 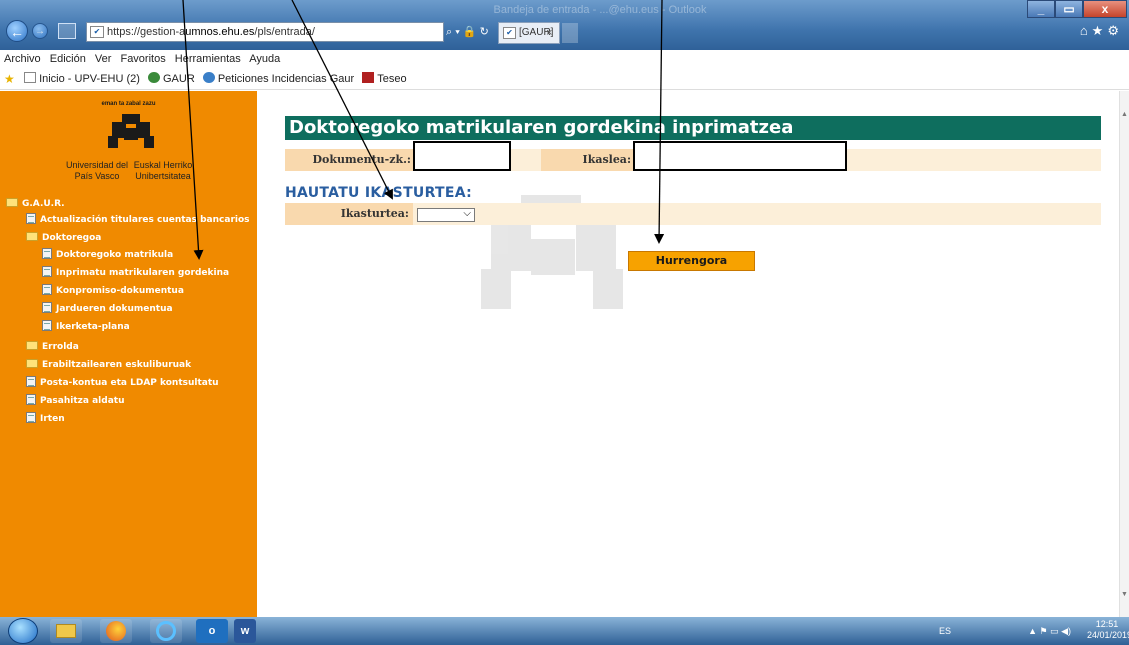 I want to click on ikaslea-input, so click(x=740, y=156).